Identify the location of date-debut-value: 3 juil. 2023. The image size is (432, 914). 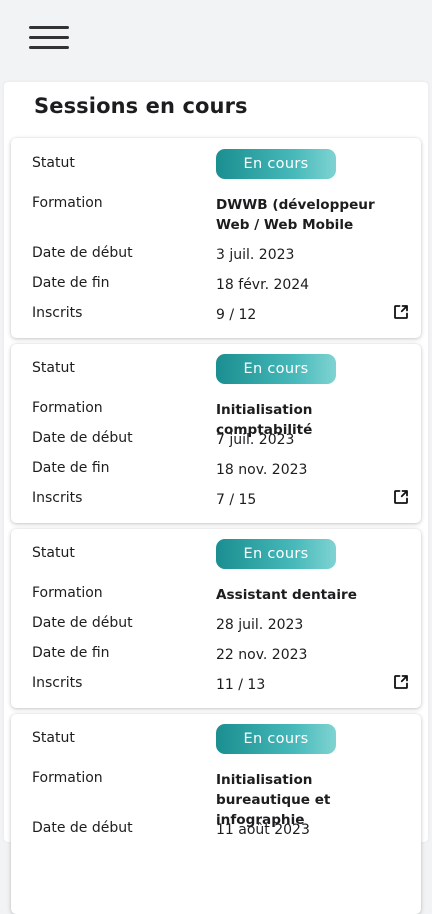
(255, 255).